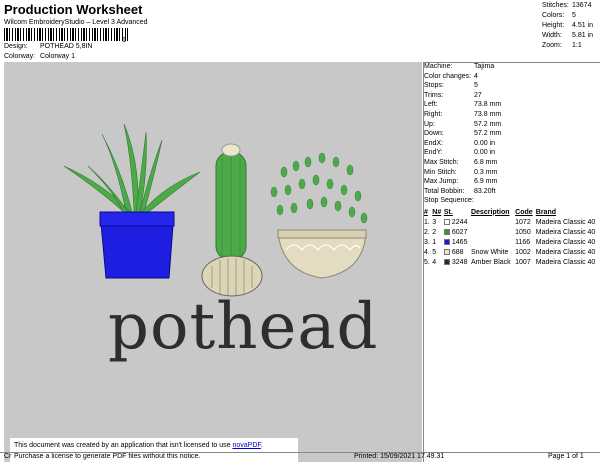 This screenshot has width=600, height=464. I want to click on novapdf-link: novaPDF, so click(246, 445).